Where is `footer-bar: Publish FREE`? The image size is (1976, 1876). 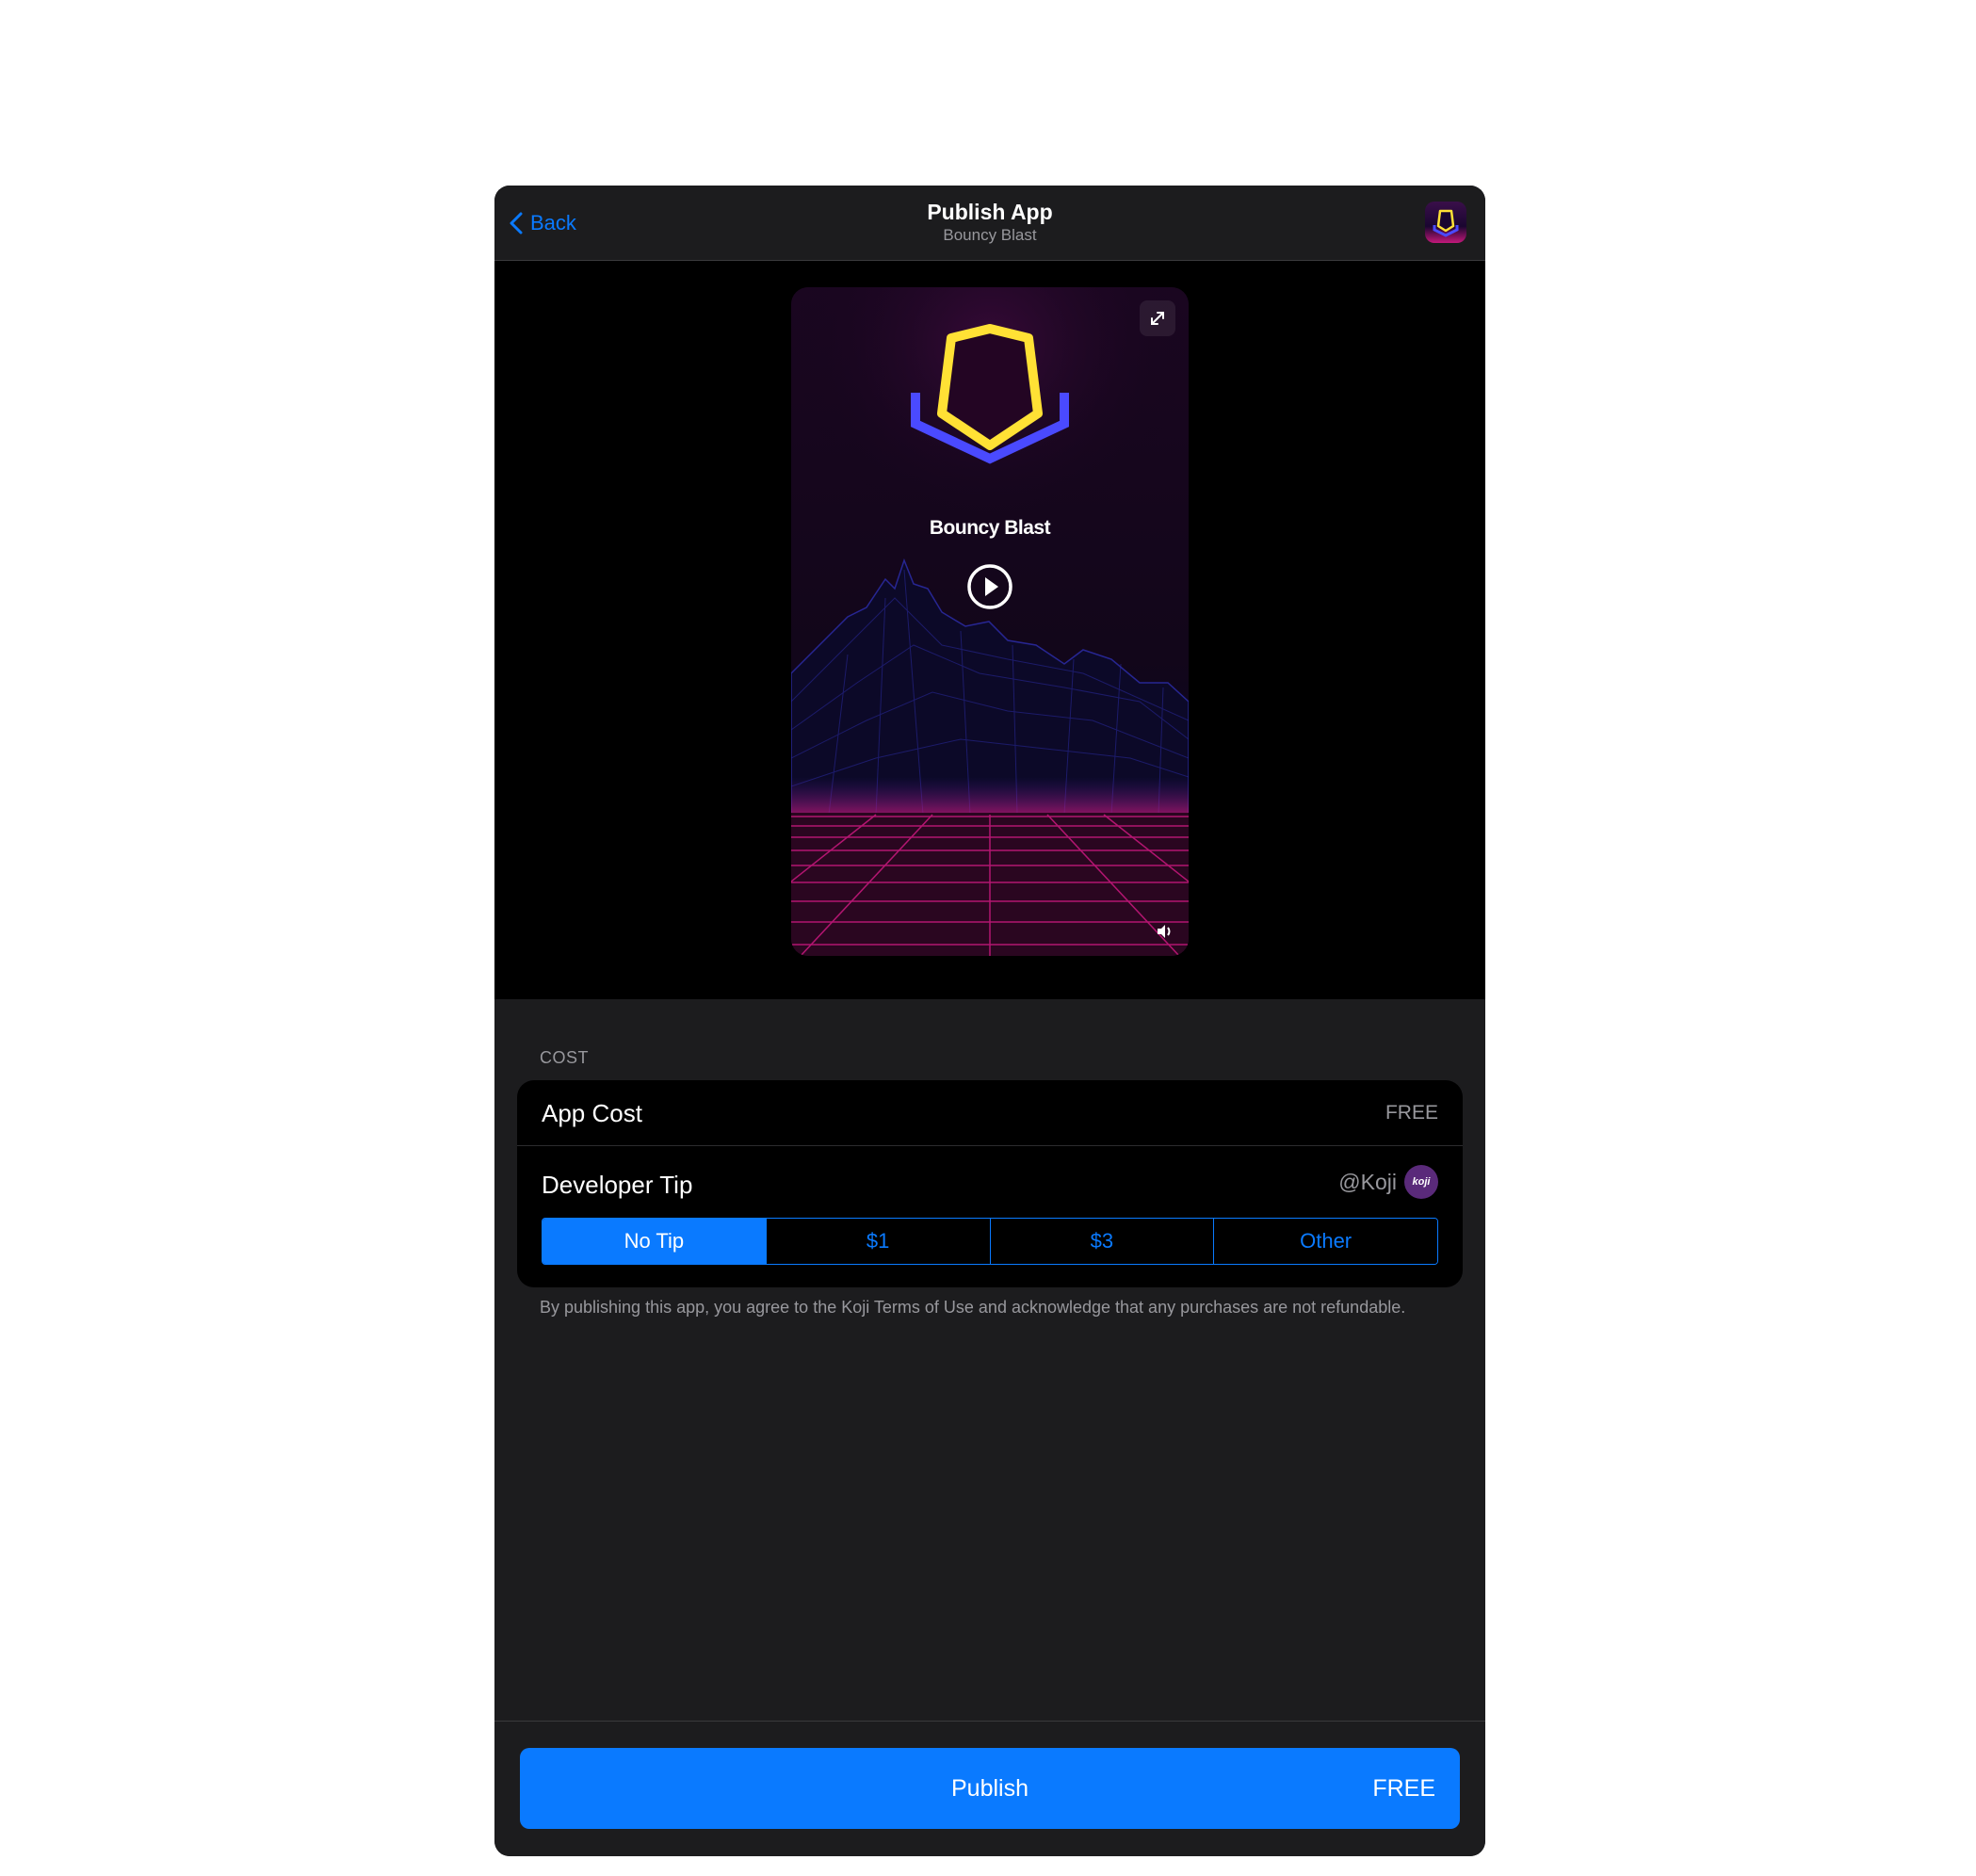 footer-bar: Publish FREE is located at coordinates (989, 1788).